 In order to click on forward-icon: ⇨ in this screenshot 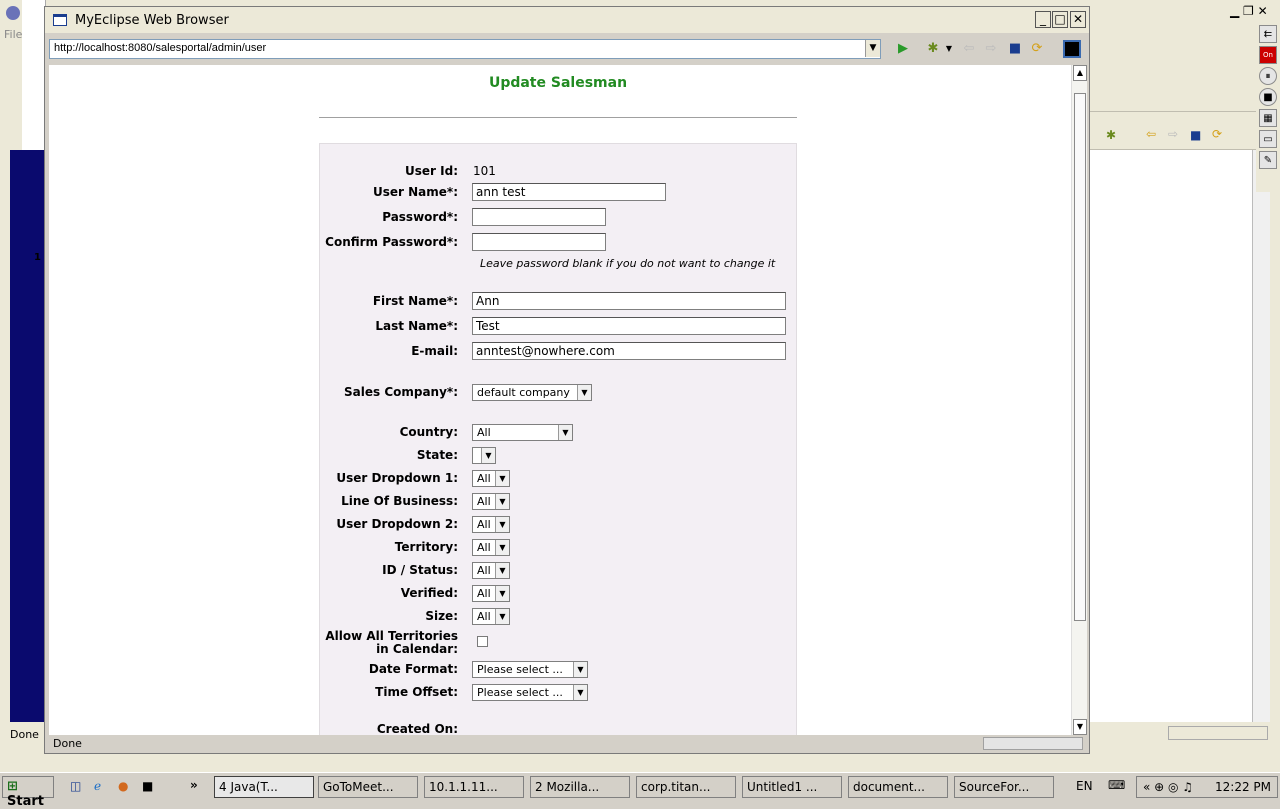, I will do `click(991, 49)`.